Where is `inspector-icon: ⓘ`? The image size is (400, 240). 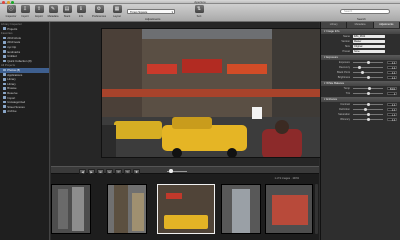 inspector-icon: ⓘ is located at coordinates (11, 9).